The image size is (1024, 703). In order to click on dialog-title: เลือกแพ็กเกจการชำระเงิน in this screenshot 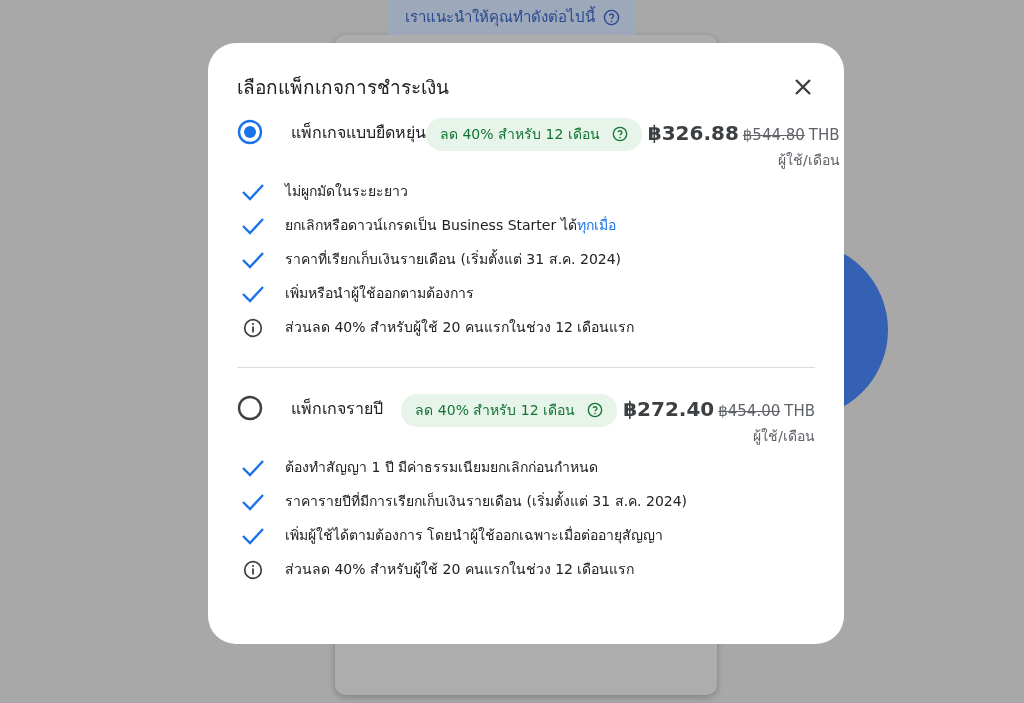, I will do `click(343, 87)`.